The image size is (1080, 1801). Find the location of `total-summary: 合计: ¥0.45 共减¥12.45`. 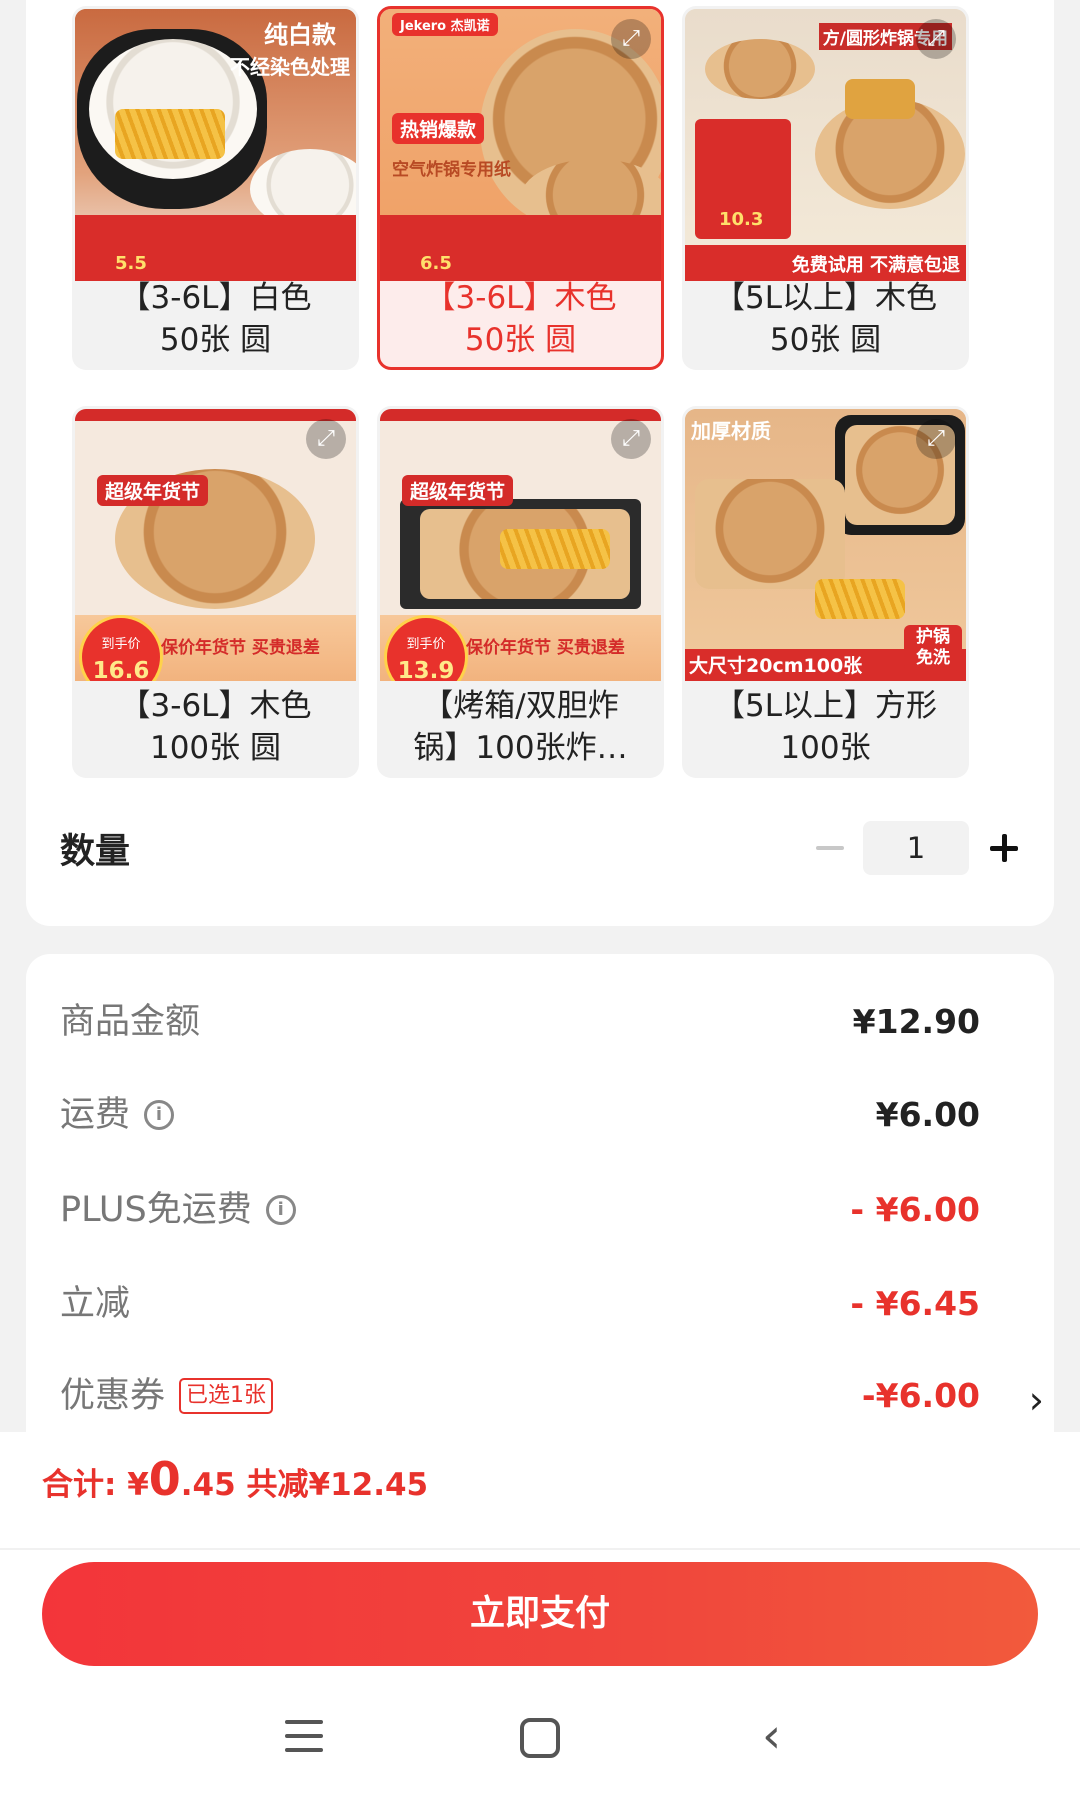

total-summary: 合计: ¥0.45 共减¥12.45 is located at coordinates (235, 1479).